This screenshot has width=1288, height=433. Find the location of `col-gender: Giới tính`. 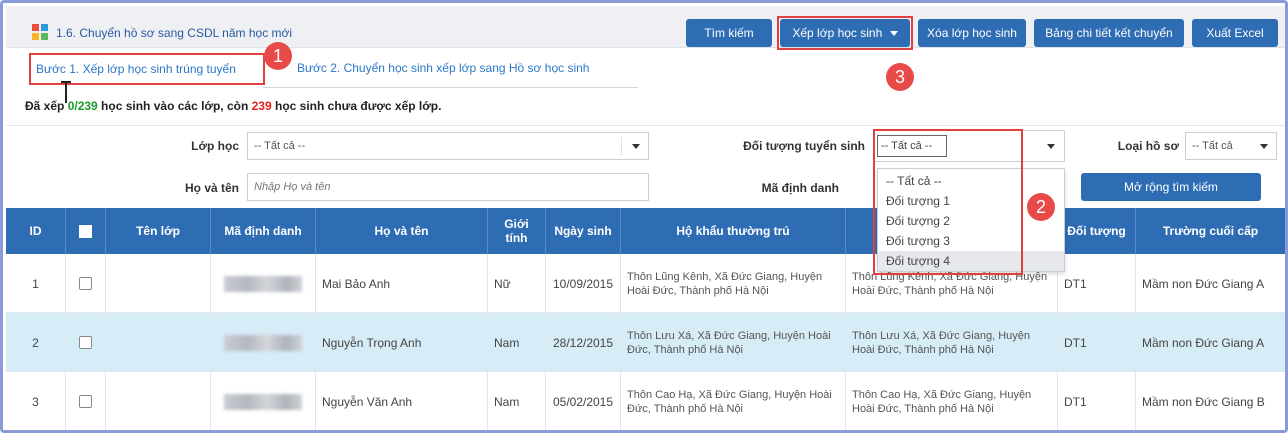

col-gender: Giới tính is located at coordinates (517, 231).